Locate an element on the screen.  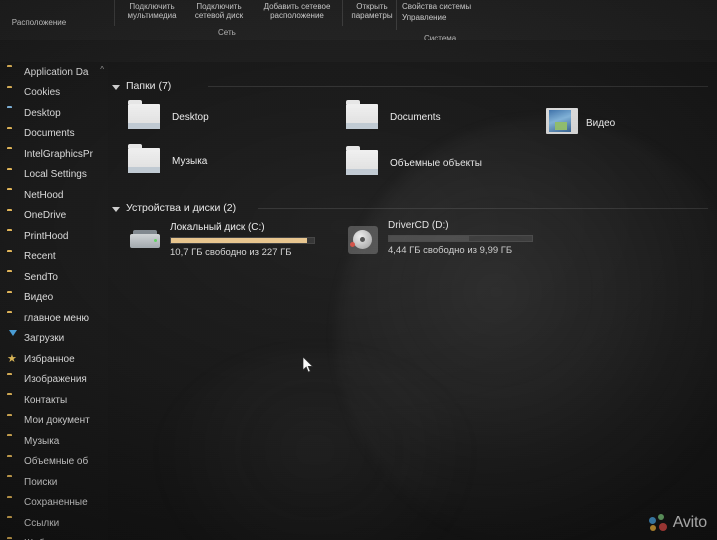
sidebar-item-label: Изображения is located at coordinates (55, 380).